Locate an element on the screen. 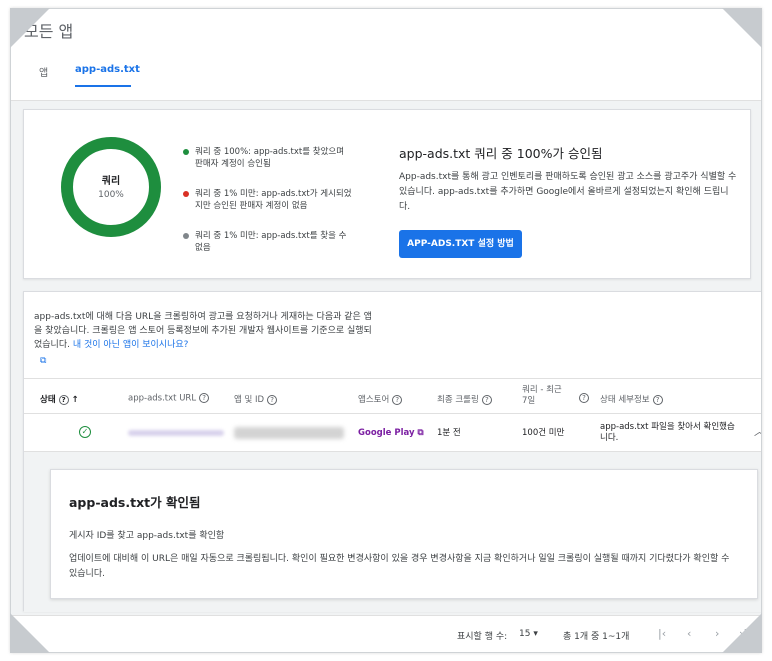  column-url: app-ads.txt URL? is located at coordinates (169, 398).